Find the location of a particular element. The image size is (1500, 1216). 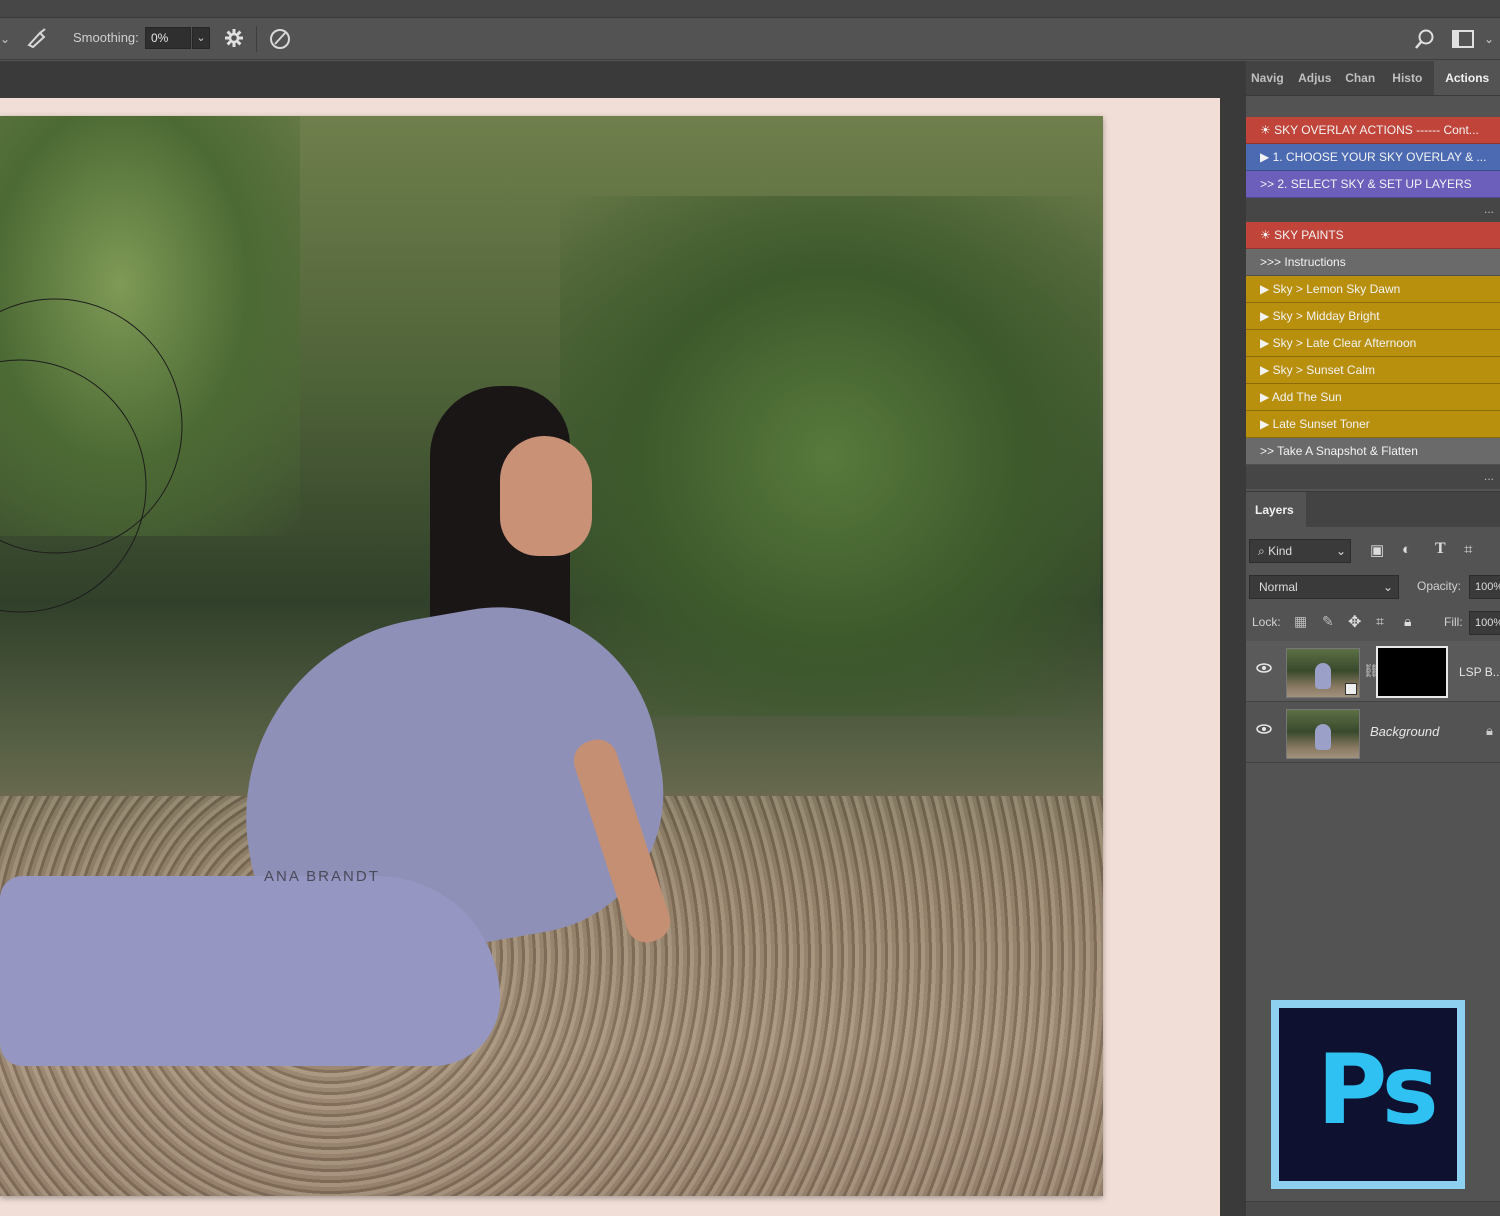

layer-row: Background 🔒︎ is located at coordinates (1373, 732).